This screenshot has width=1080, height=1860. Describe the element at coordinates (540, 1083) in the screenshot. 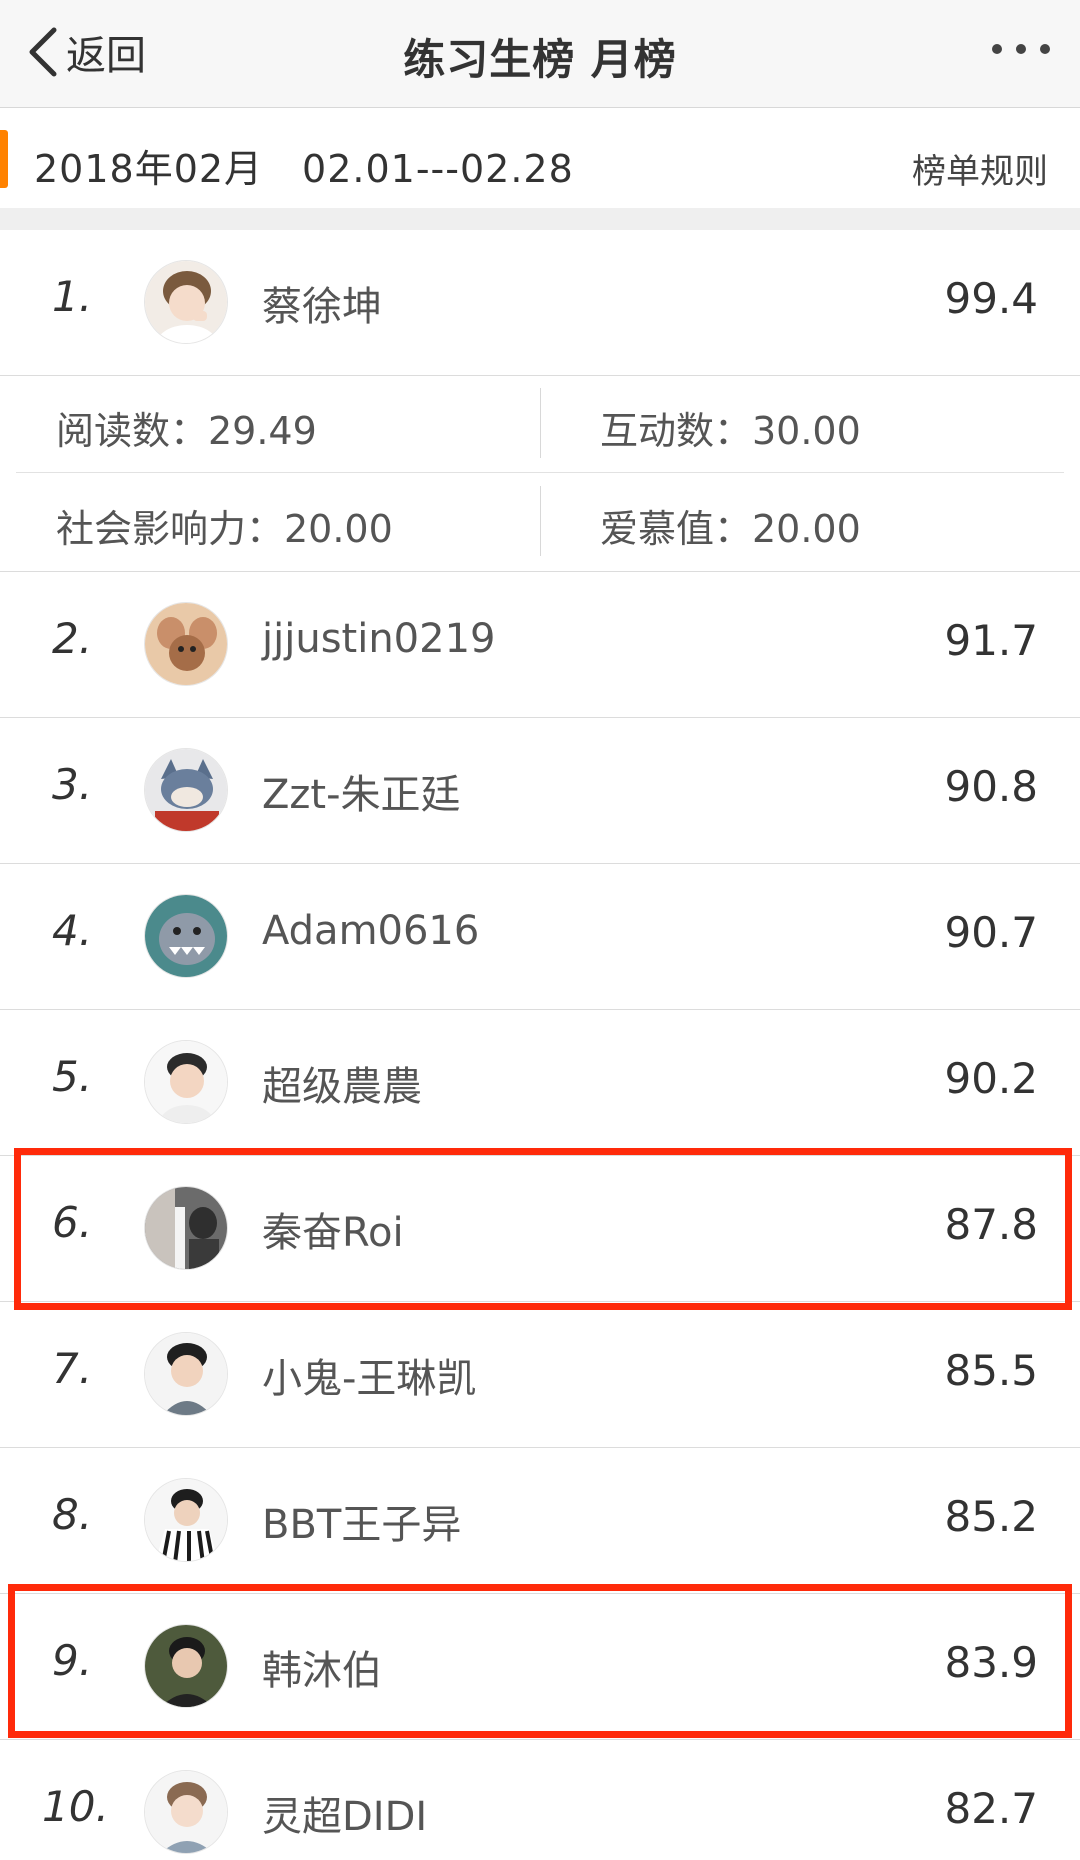

I see `ranking-row: 5. 超级農農 90.2` at that location.